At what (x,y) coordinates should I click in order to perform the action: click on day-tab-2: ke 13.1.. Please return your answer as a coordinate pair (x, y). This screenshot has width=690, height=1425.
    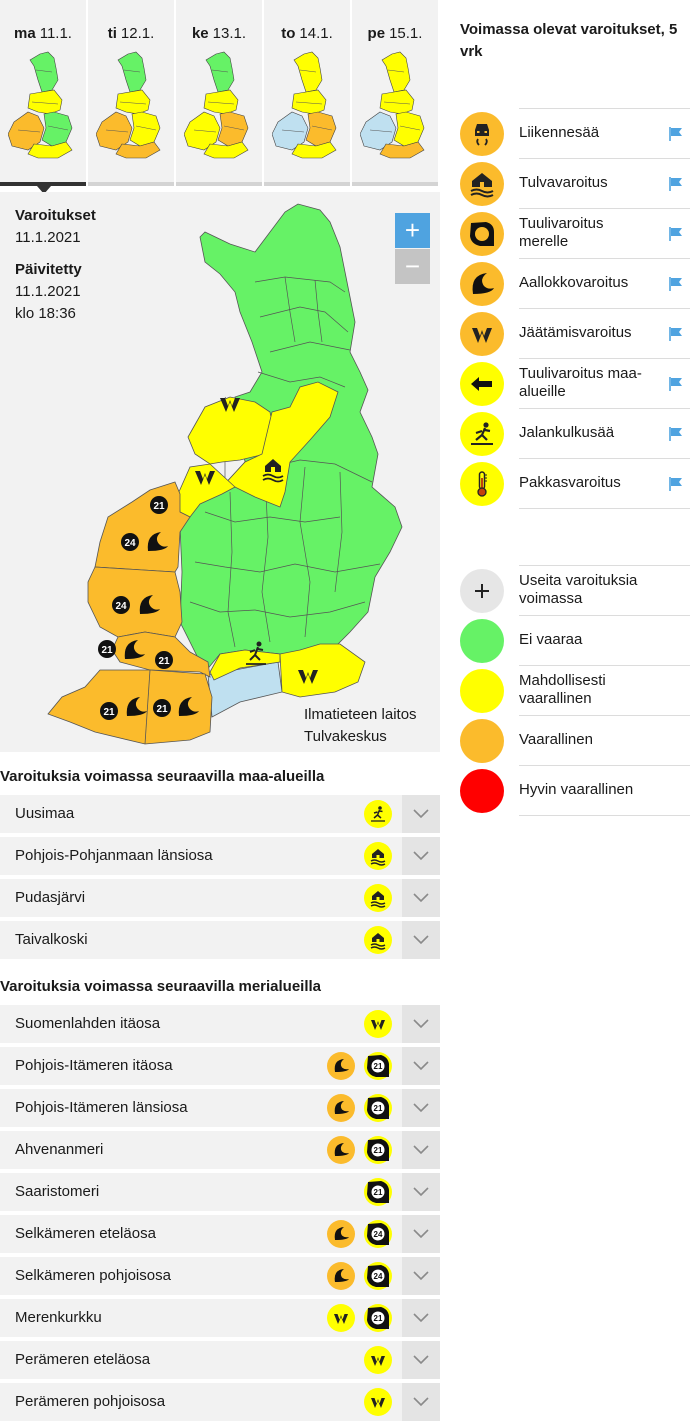
    Looking at the image, I should click on (219, 93).